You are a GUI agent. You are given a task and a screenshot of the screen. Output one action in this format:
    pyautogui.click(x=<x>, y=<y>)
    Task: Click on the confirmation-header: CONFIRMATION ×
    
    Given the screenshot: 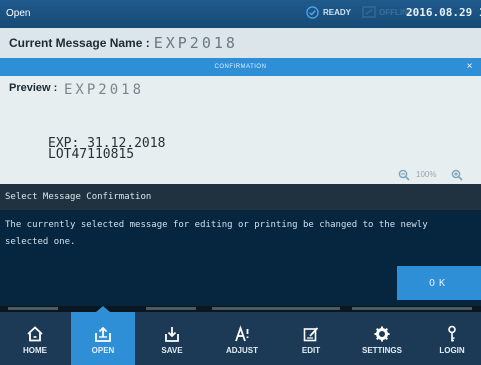 What is the action you would take?
    pyautogui.click(x=240, y=67)
    